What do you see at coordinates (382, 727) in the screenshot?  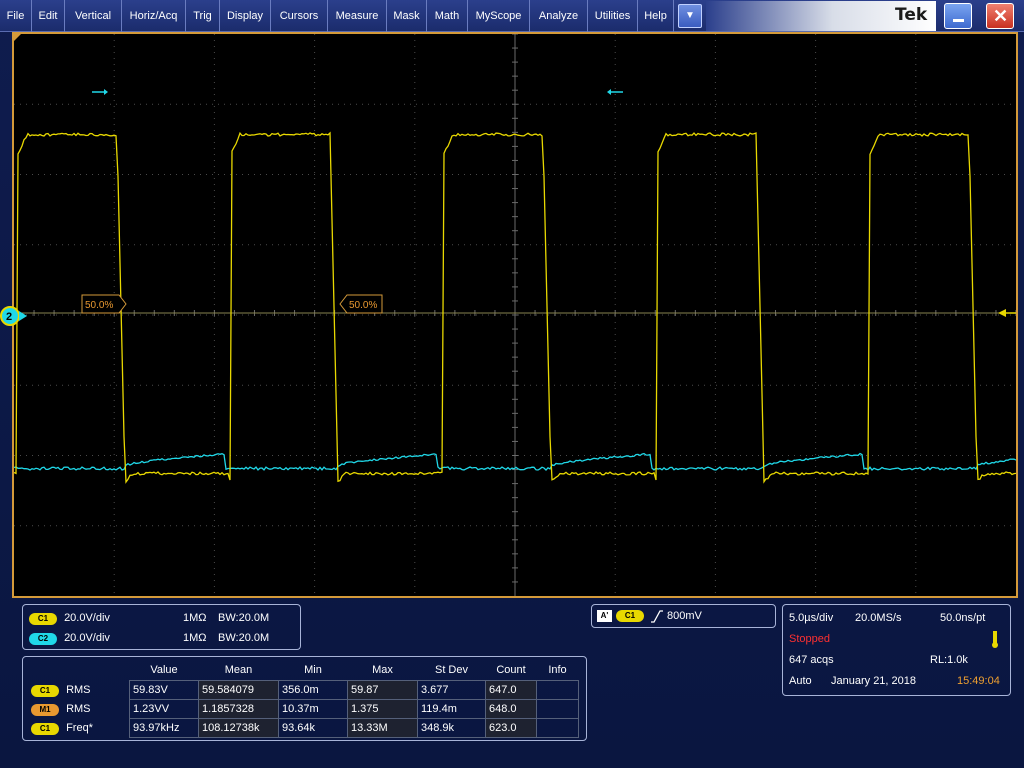 I see `cell-max: 13.33M` at bounding box center [382, 727].